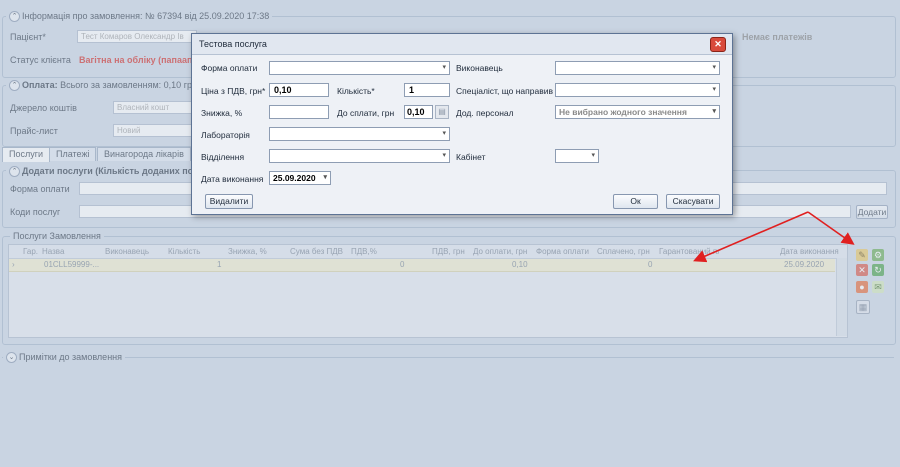 This screenshot has width=900, height=467. Describe the element at coordinates (831, 228) in the screenshot. I see `arrow-to-edit-icon` at that location.